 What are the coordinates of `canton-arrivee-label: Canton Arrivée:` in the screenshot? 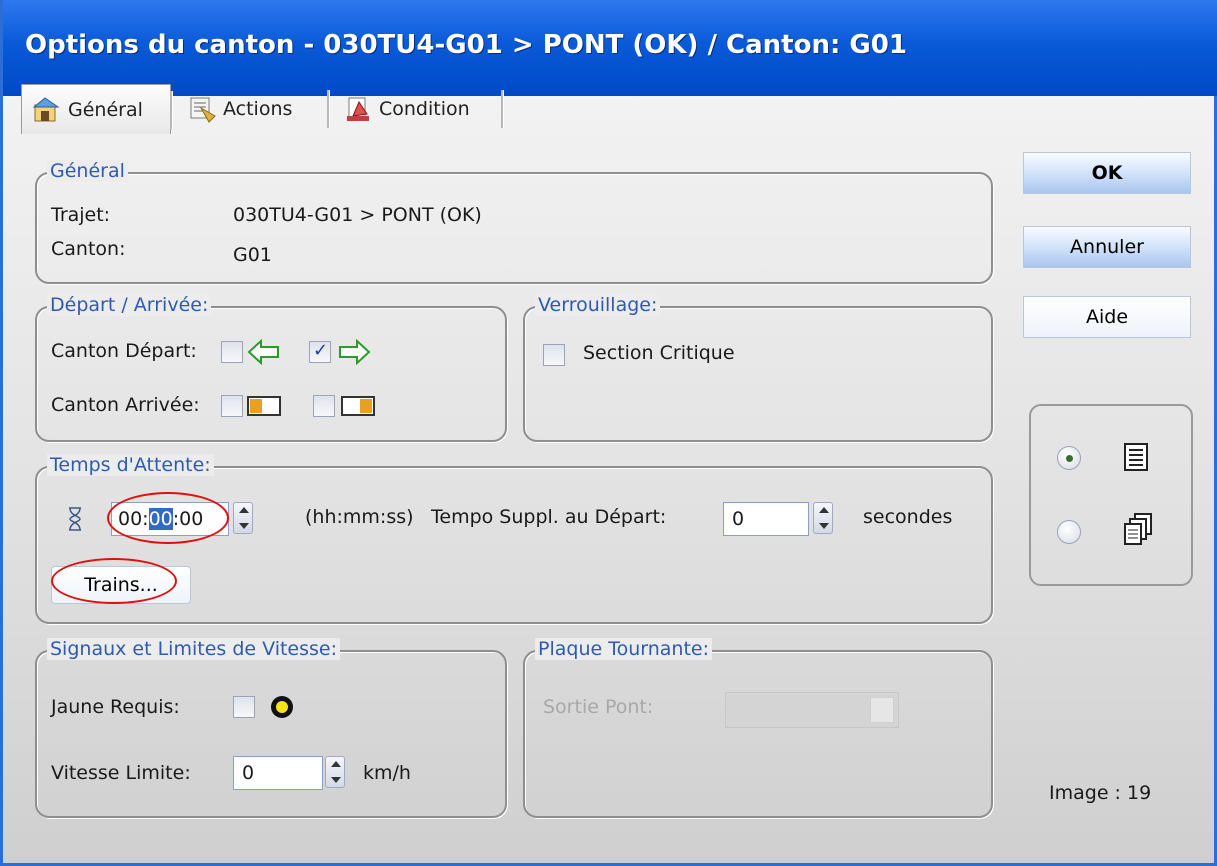 It's located at (125, 405).